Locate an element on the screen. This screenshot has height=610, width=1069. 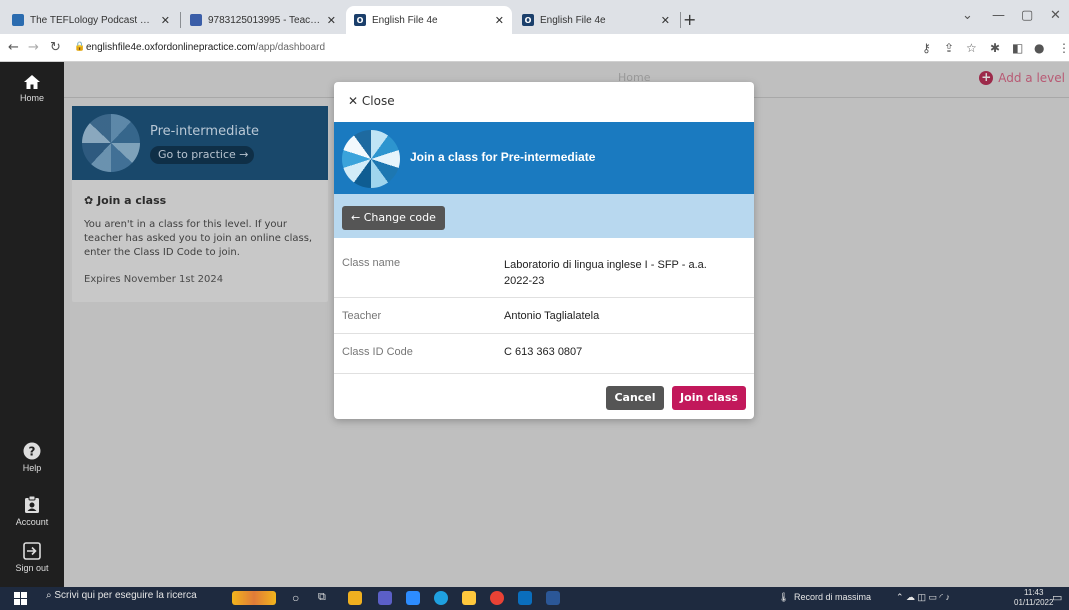
level-title: Pre-intermediate is located at coordinates (205, 131).